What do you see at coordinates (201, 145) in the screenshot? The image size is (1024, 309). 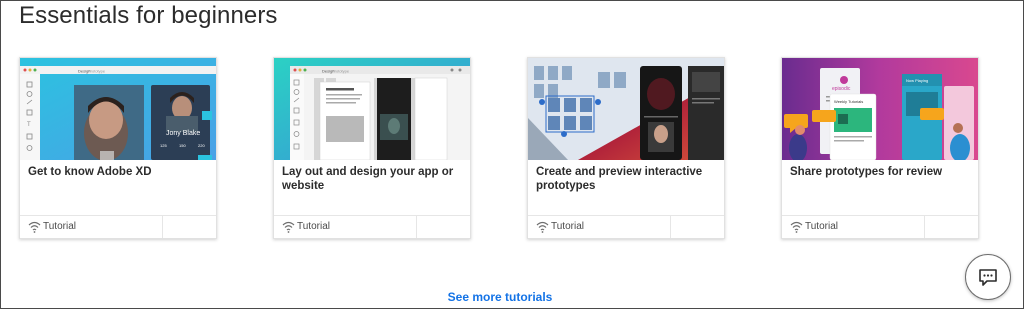 I see `svg-text: 220` at bounding box center [201, 145].